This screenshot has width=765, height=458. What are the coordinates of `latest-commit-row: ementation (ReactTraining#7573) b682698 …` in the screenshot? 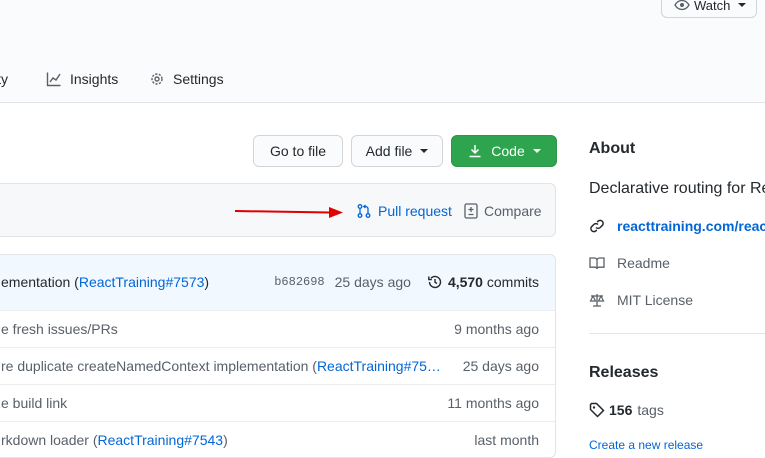 It's located at (277, 283).